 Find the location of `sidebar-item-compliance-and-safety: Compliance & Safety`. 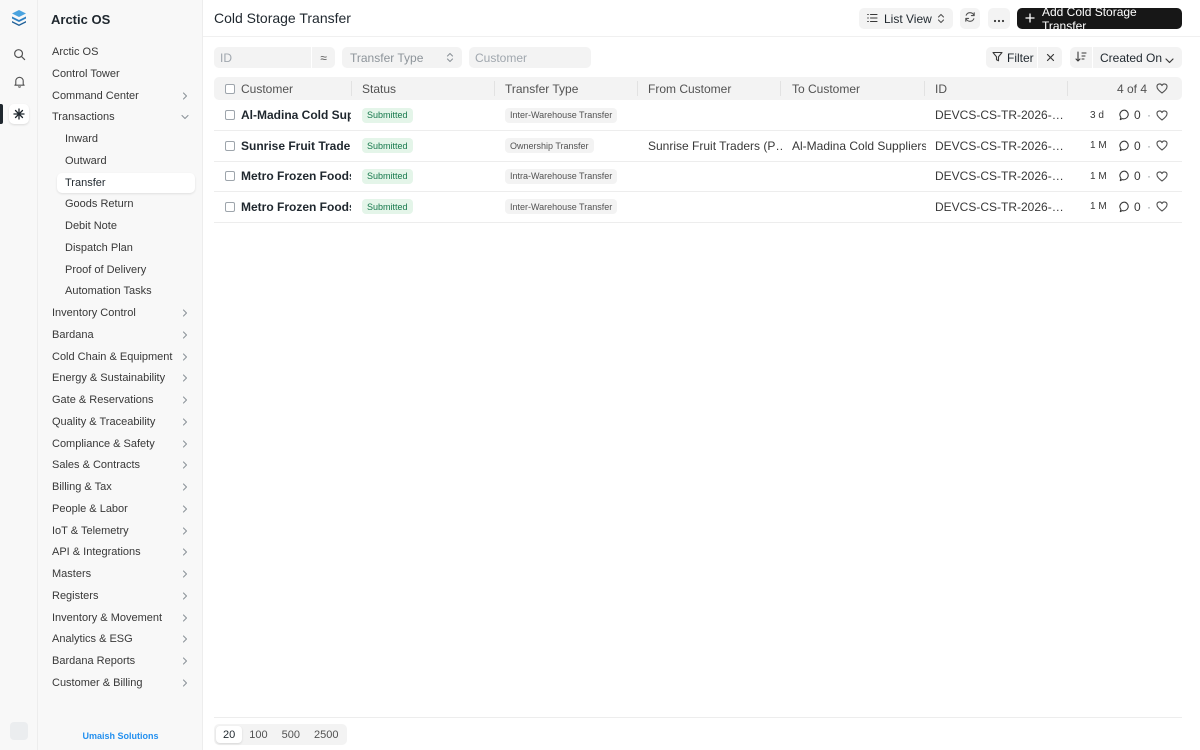

sidebar-item-compliance-and-safety: Compliance & Safety is located at coordinates (120, 444).